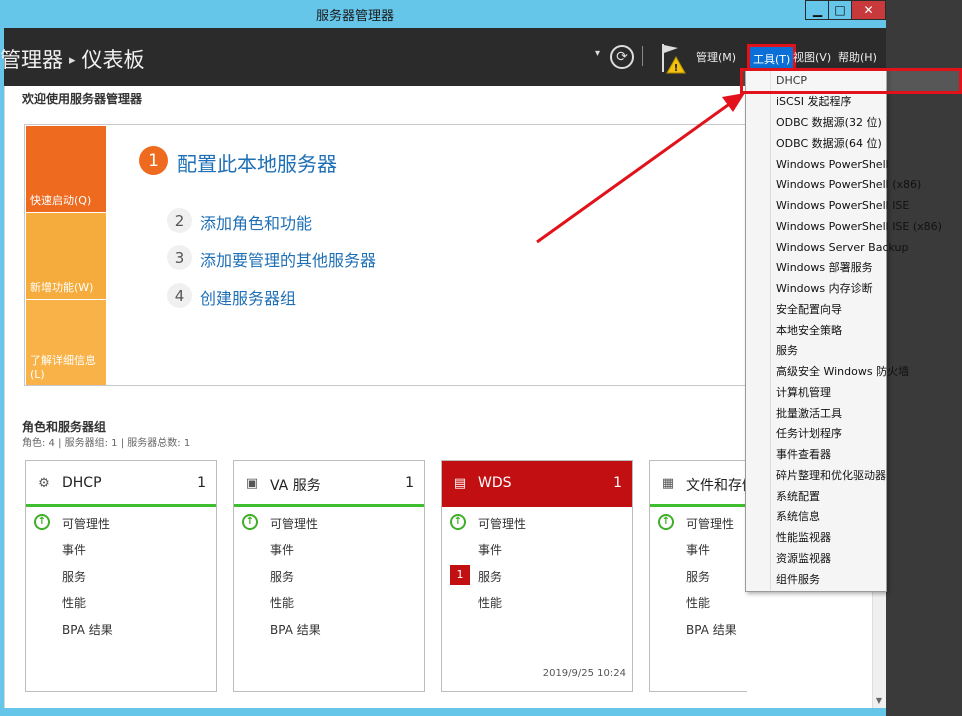  What do you see at coordinates (809, 434) in the screenshot?
I see `tools-item-task-scheduler: 任务计划程序` at bounding box center [809, 434].